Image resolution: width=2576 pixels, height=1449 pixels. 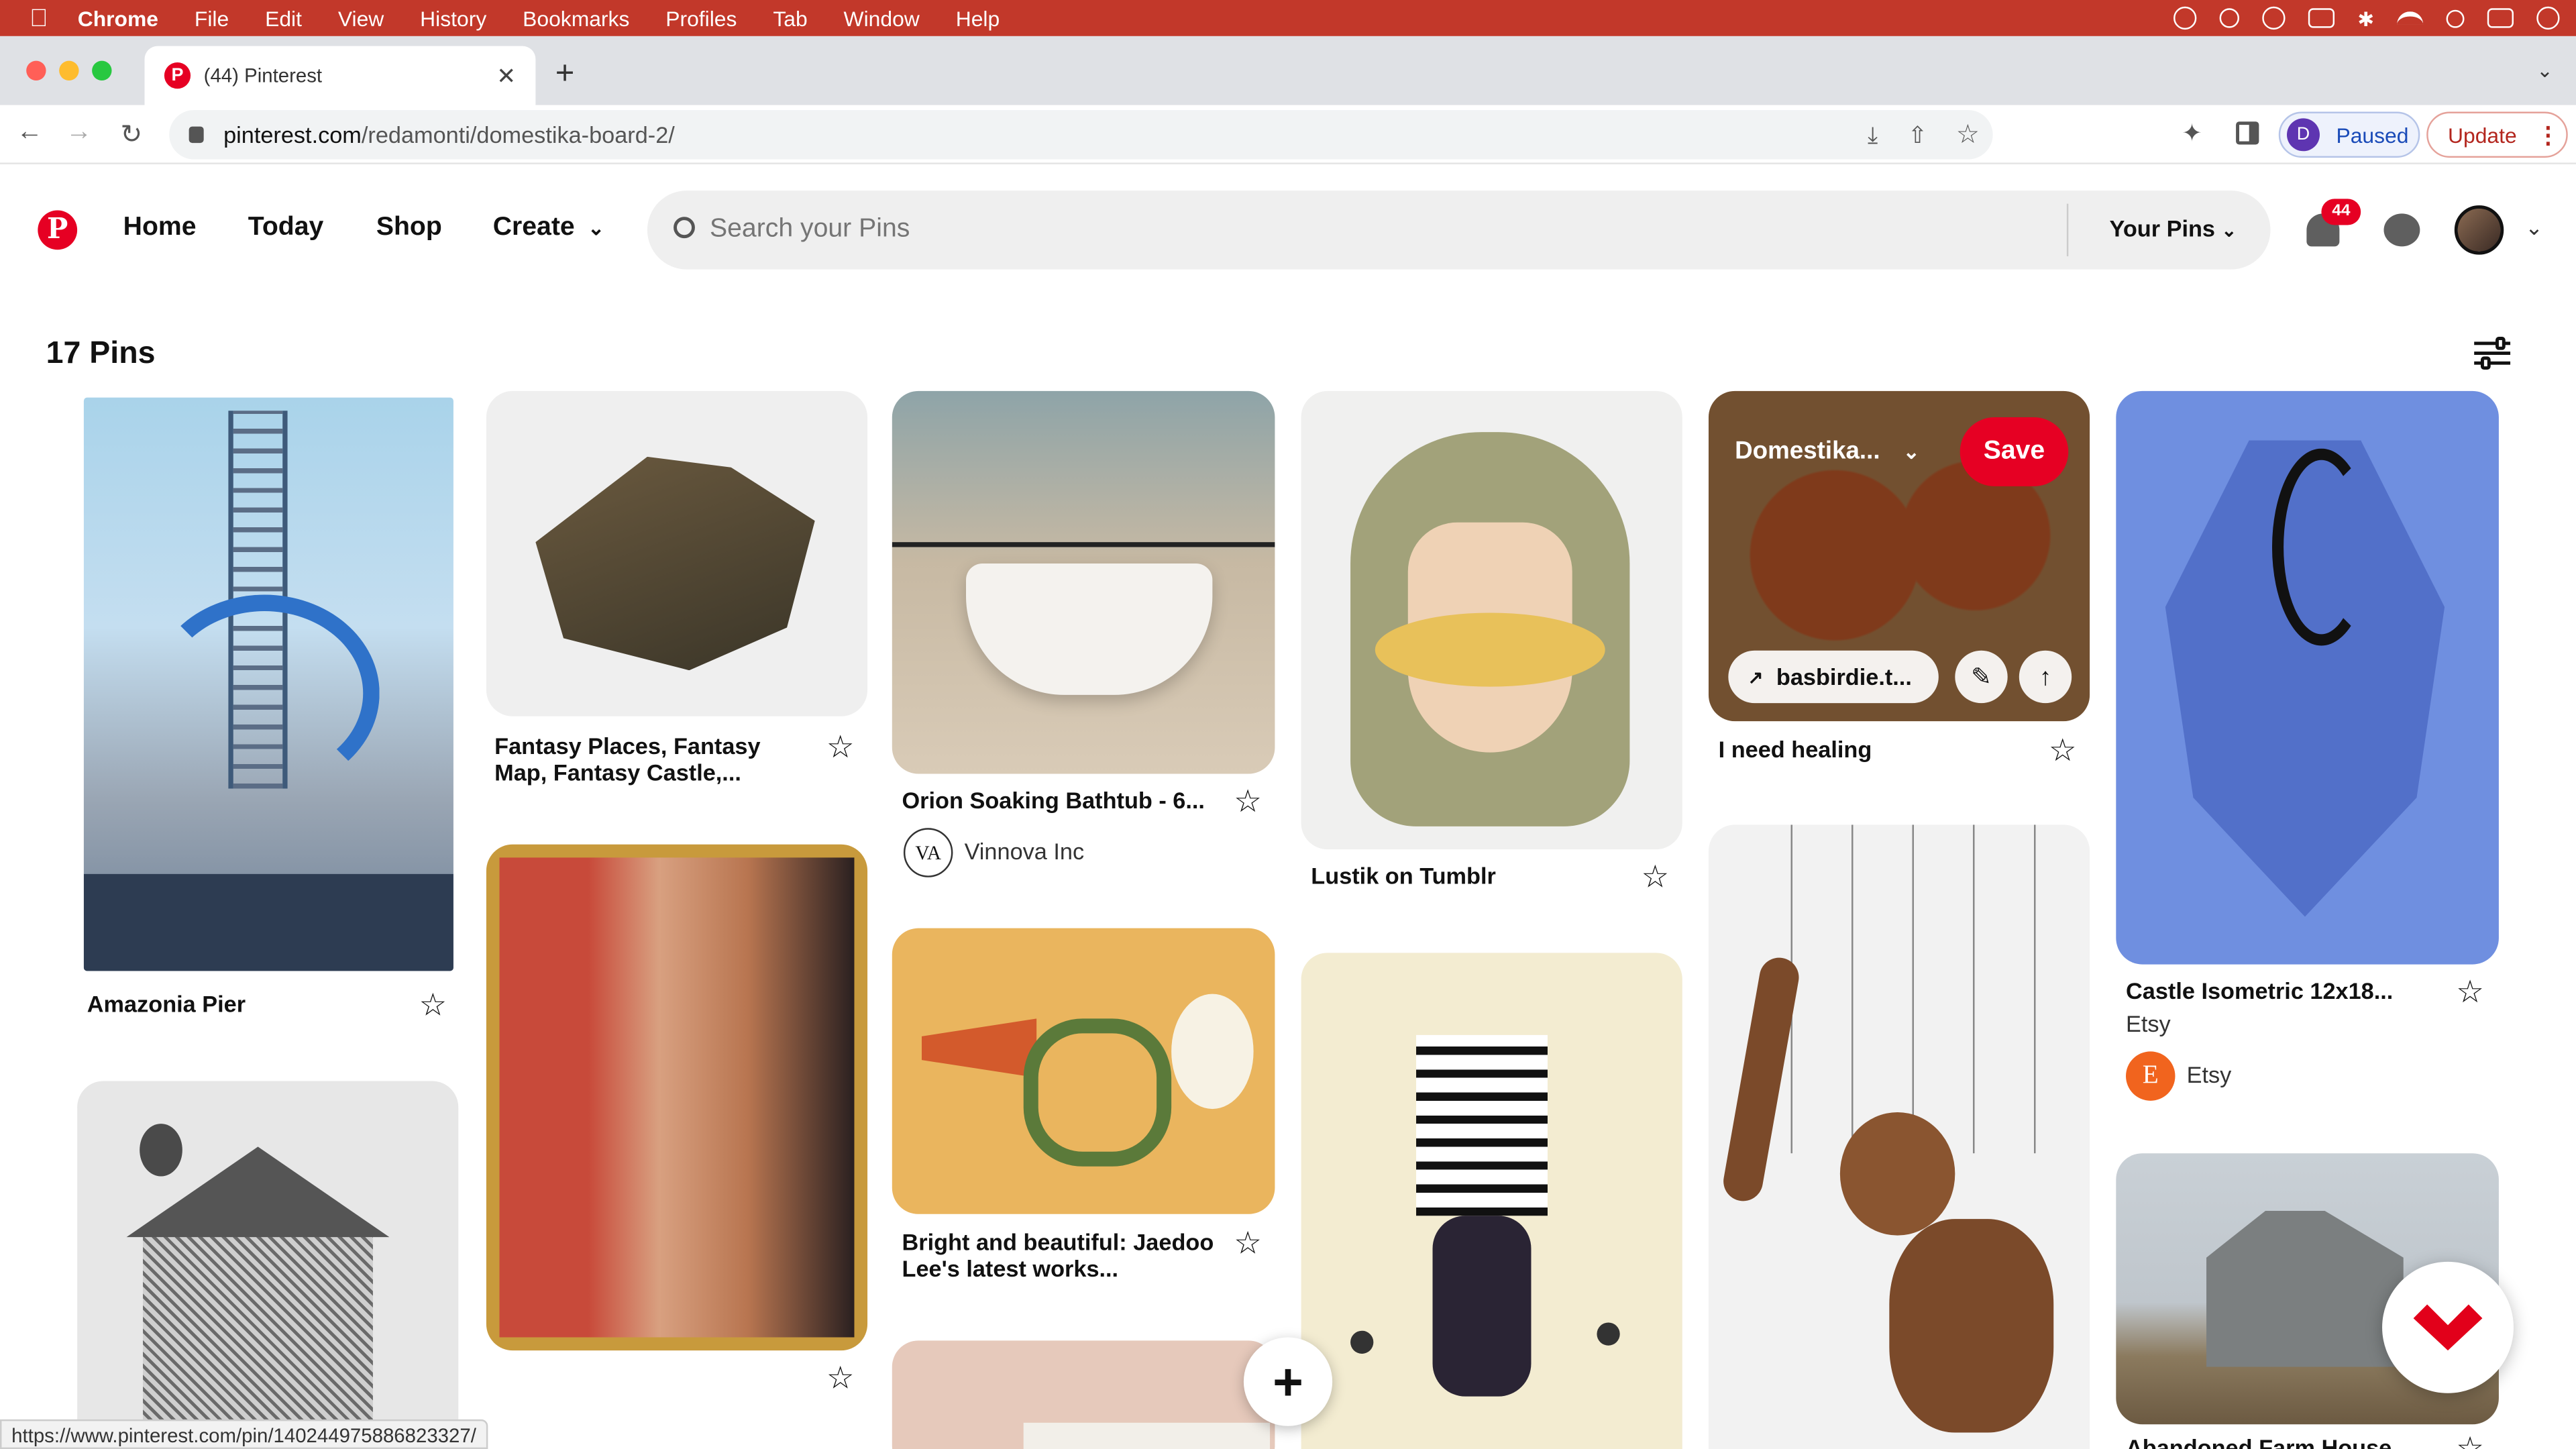 I want to click on reload-icon: ↻, so click(x=131, y=134).